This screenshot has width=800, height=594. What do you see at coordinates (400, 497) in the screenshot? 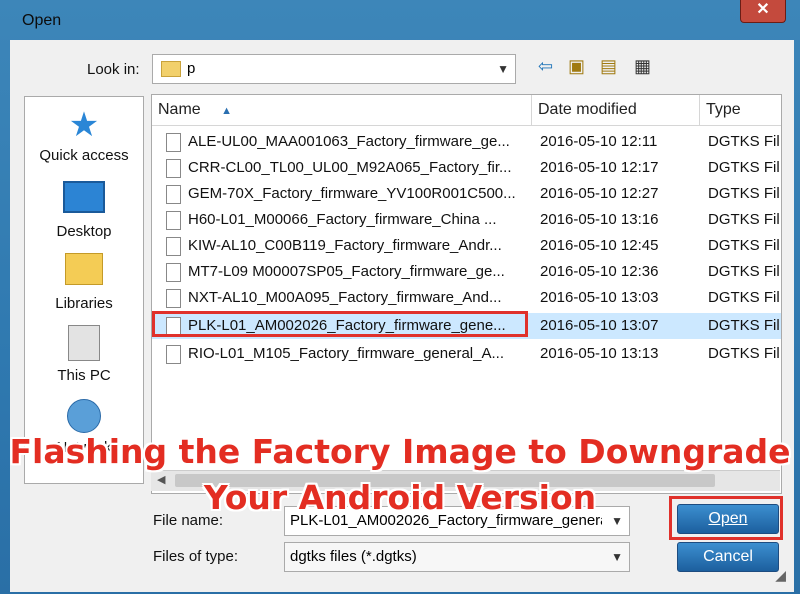
I see `caption-line-2: Your Android Version` at bounding box center [400, 497].